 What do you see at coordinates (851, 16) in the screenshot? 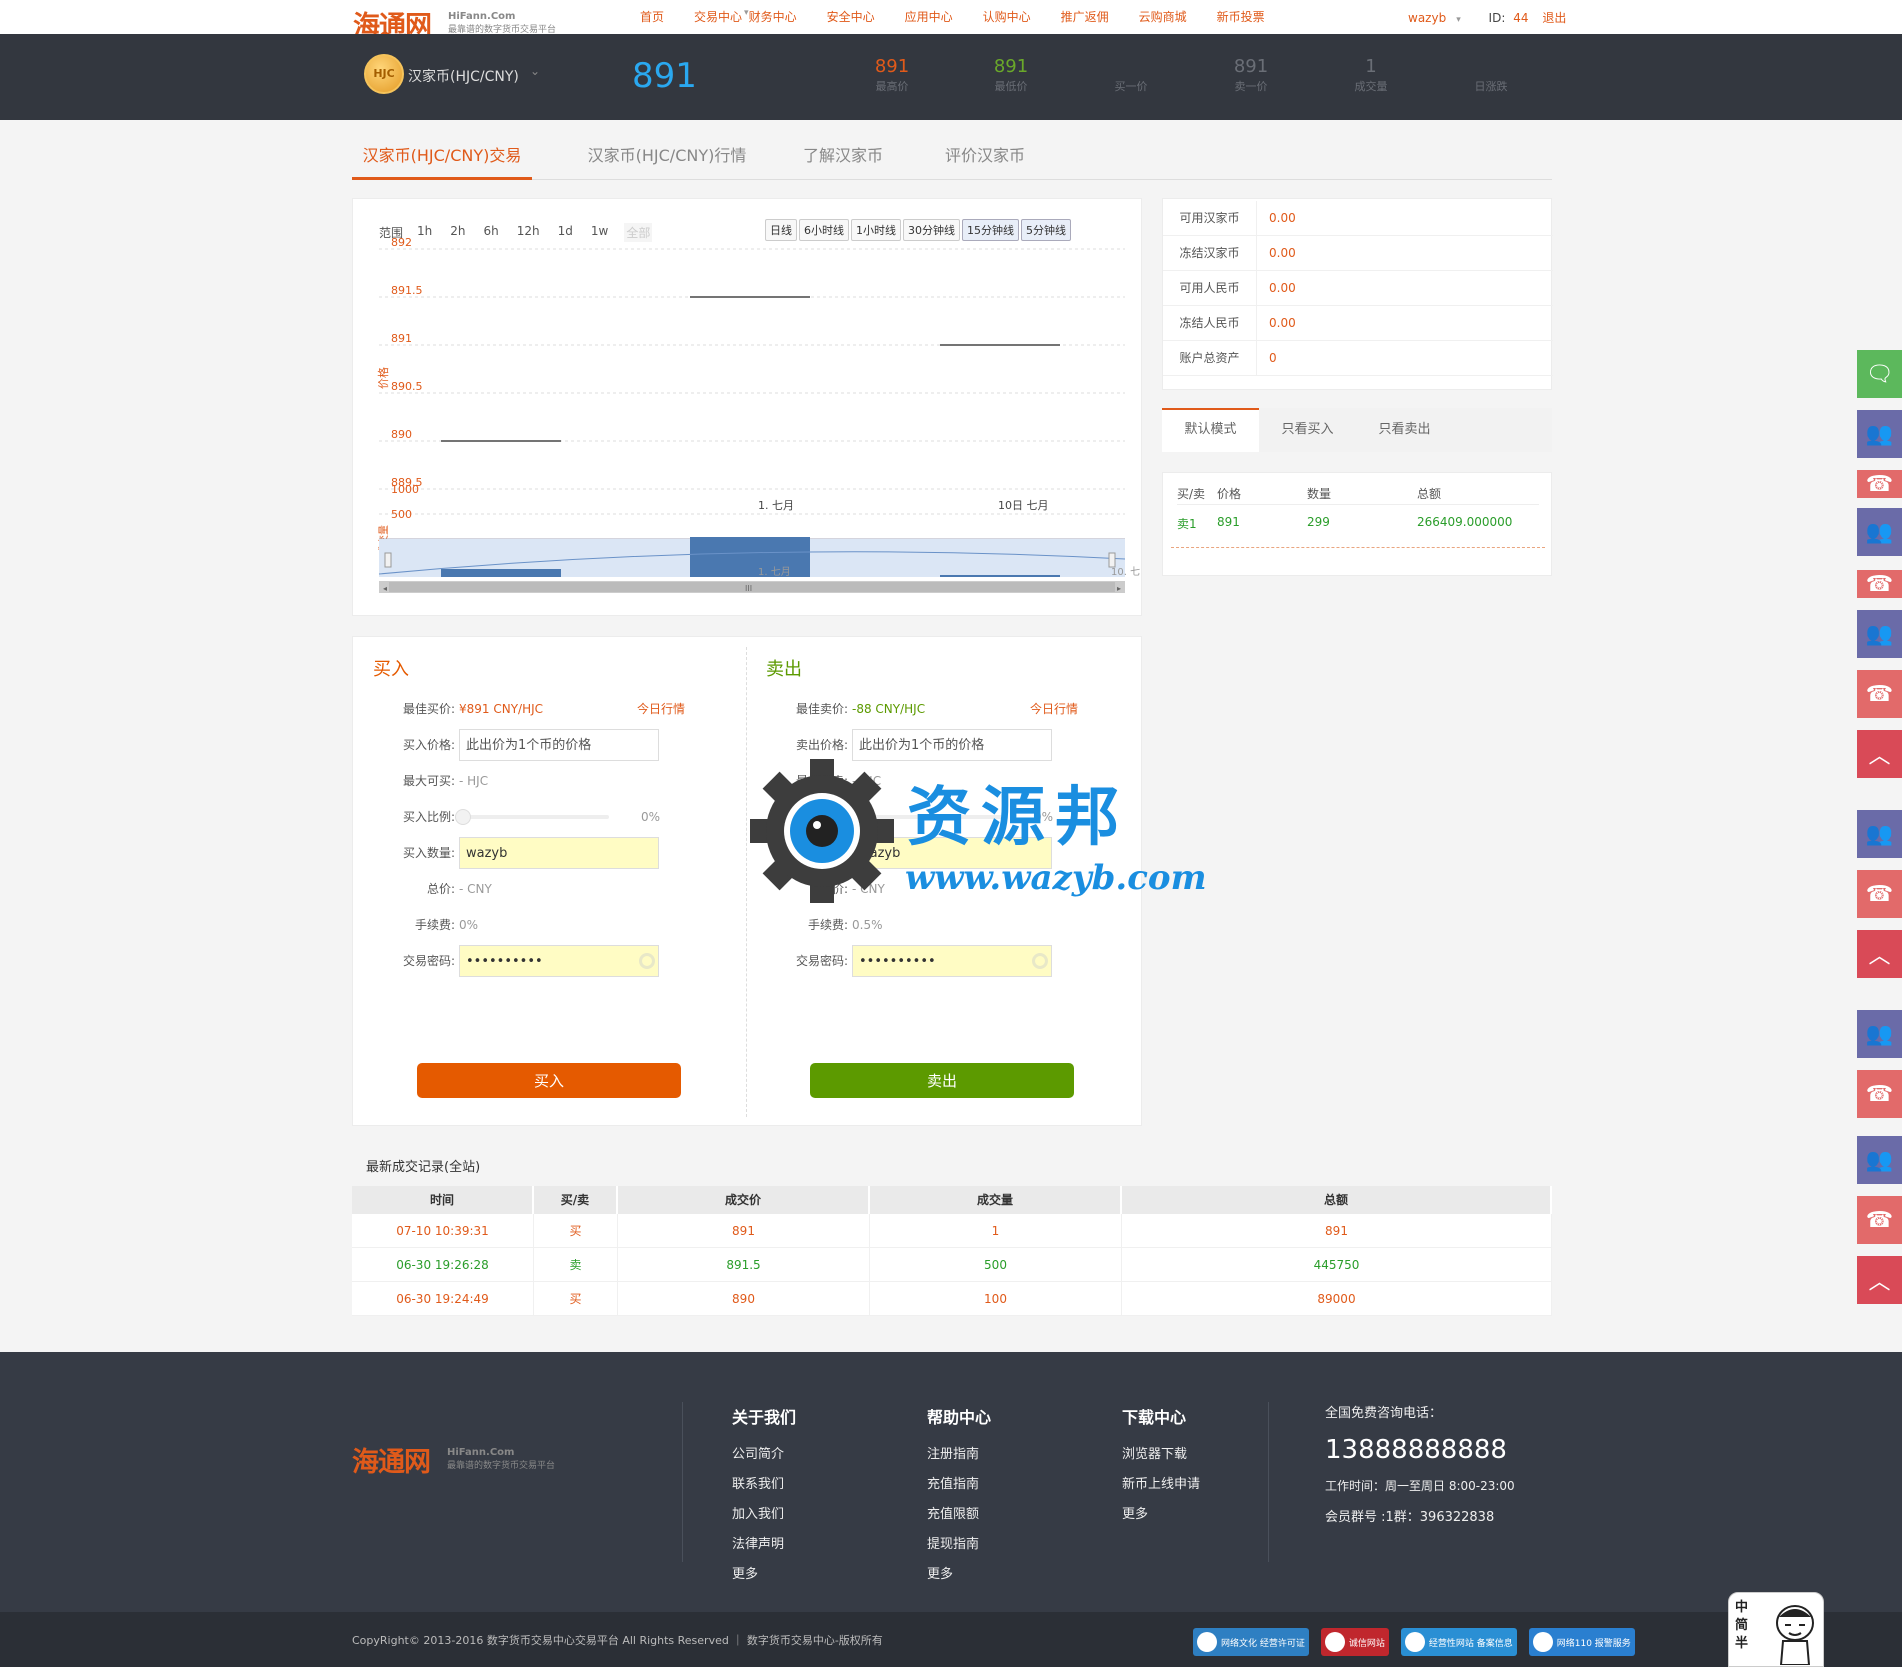
I see `nav-item: 安全中心` at bounding box center [851, 16].